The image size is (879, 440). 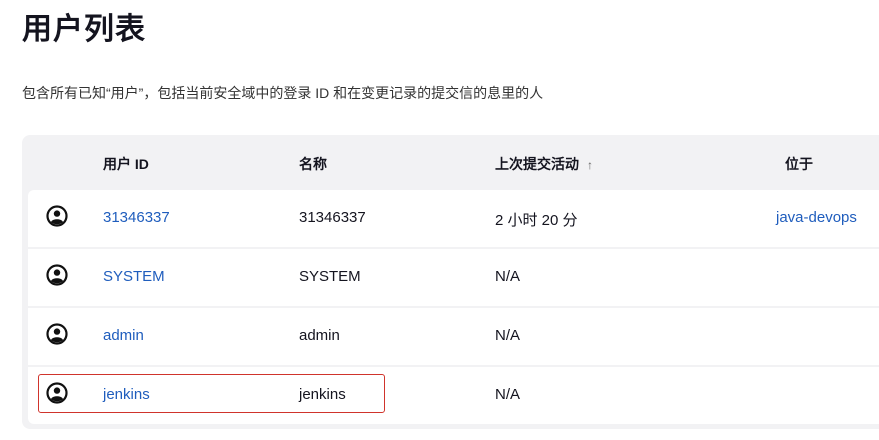 I want to click on sort-ascending-icon: ↑, so click(x=590, y=165).